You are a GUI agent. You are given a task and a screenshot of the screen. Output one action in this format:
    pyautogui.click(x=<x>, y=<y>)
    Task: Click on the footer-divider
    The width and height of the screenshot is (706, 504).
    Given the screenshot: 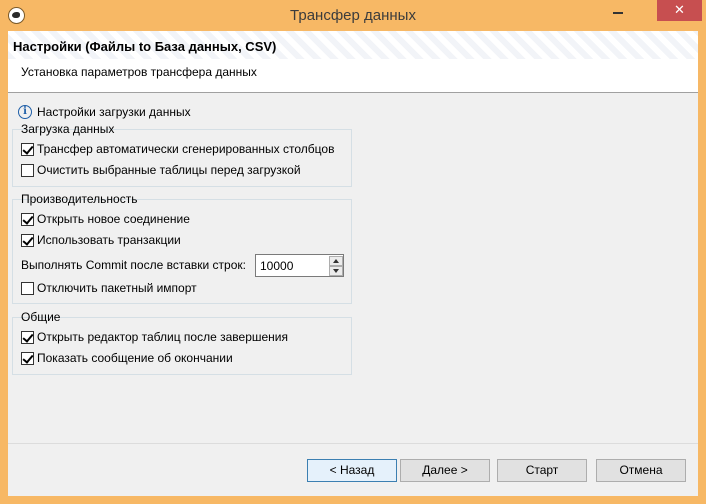 What is the action you would take?
    pyautogui.click(x=353, y=443)
    